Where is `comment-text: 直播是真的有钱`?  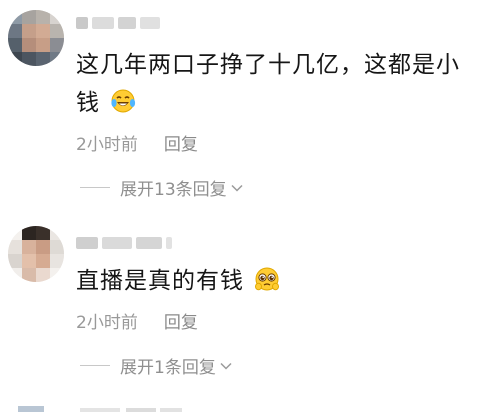
comment-text: 直播是真的有钱 is located at coordinates (276, 281).